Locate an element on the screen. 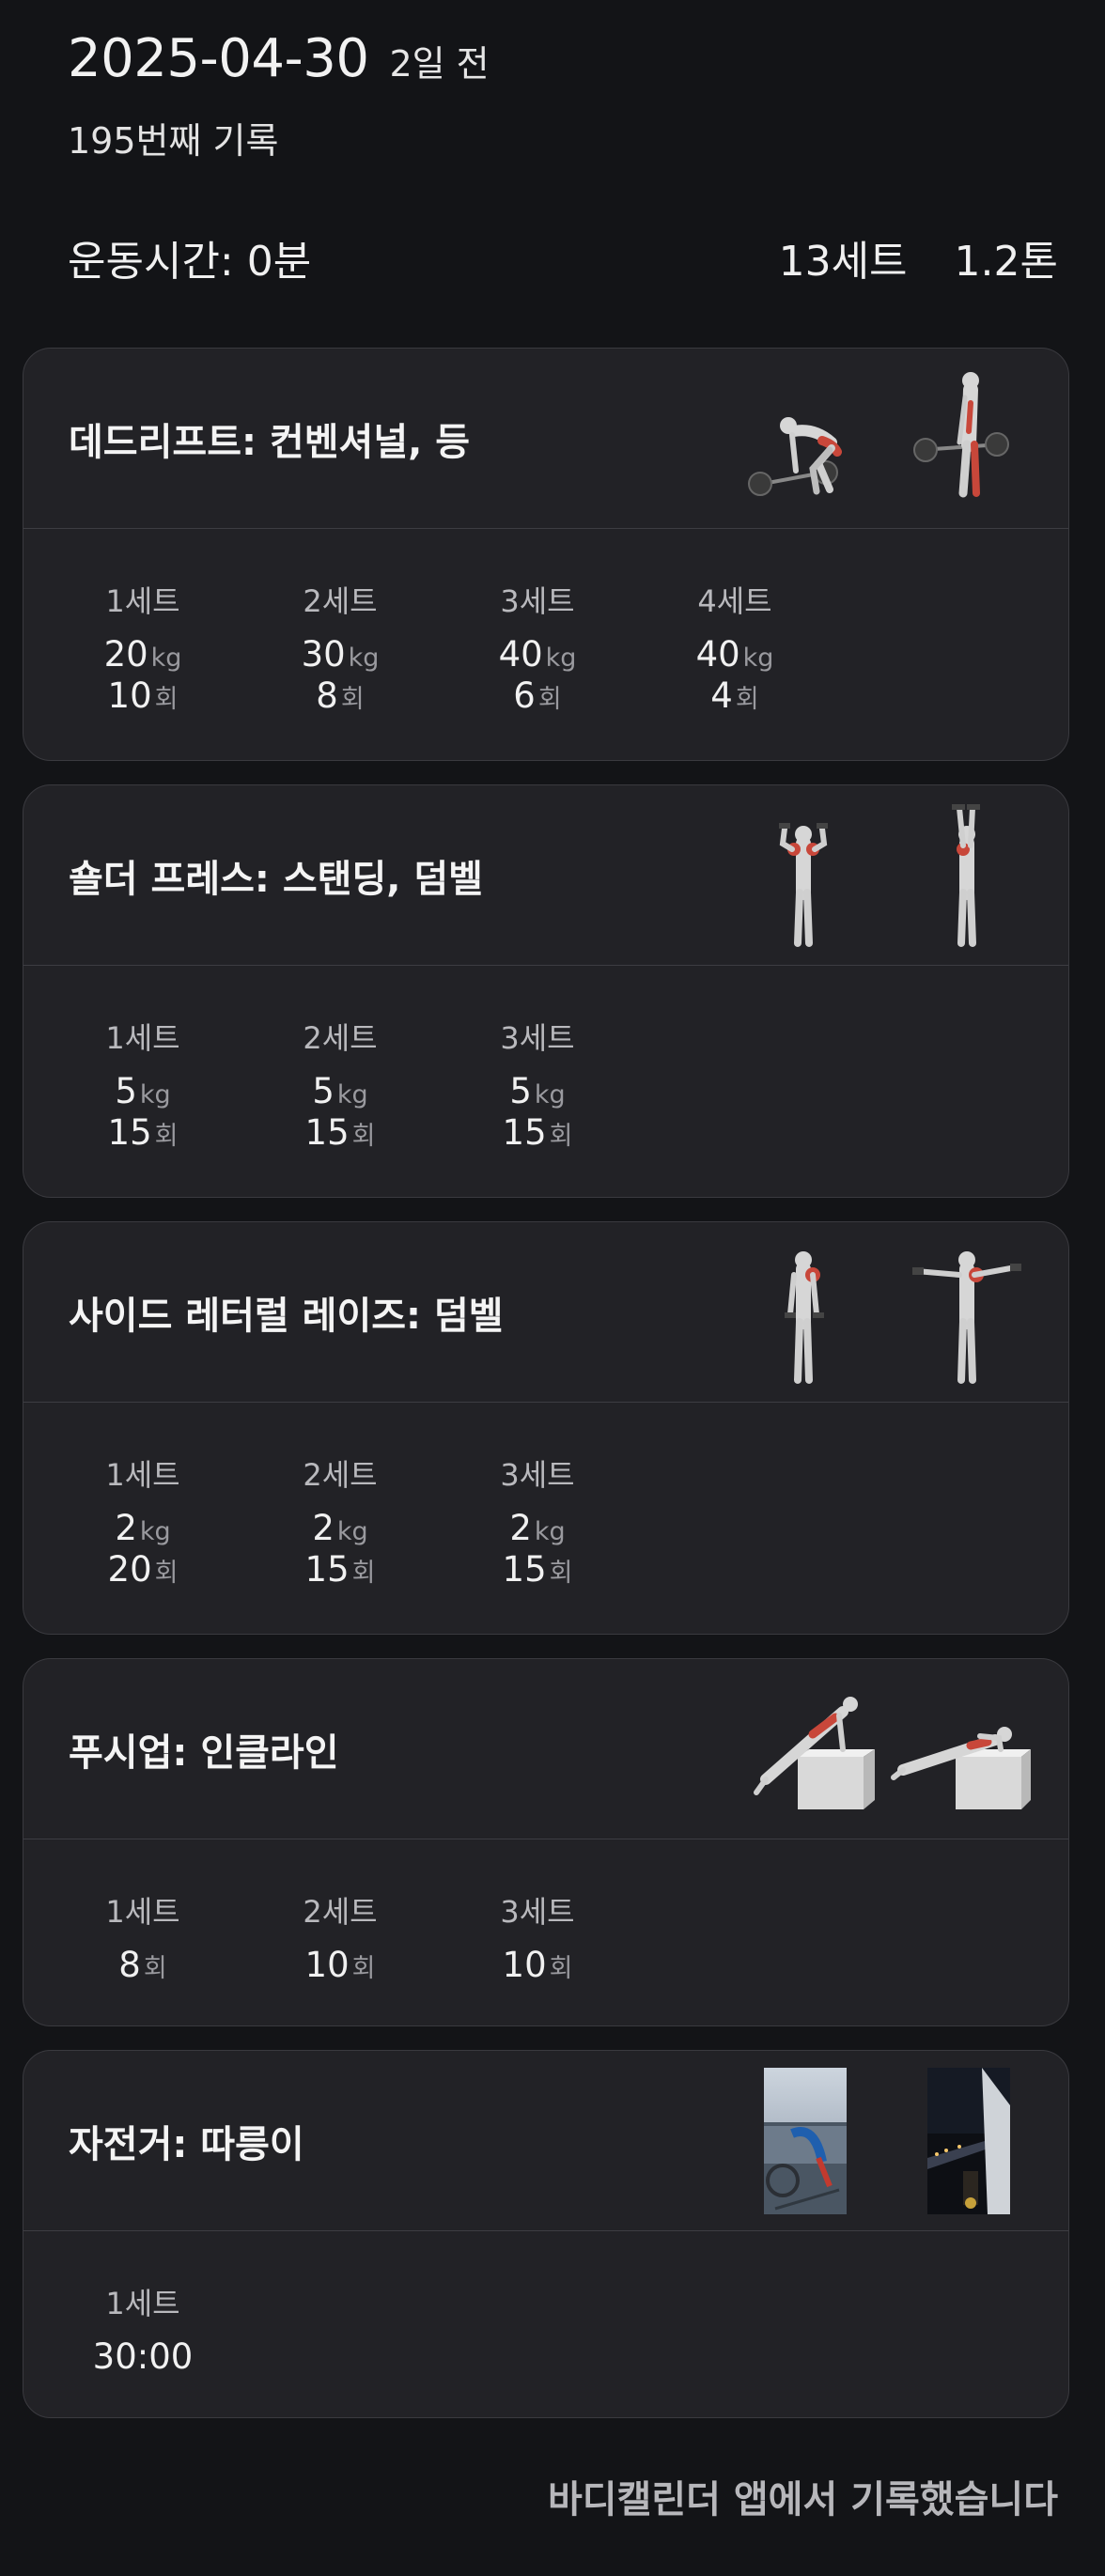 The image size is (1105, 2576). set-item: 4세트 40 kg 4회 is located at coordinates (734, 650).